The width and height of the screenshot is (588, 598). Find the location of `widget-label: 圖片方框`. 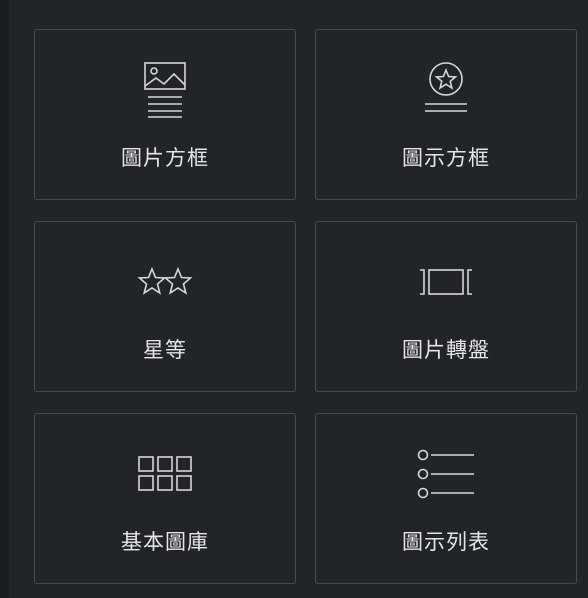

widget-label: 圖片方框 is located at coordinates (165, 158).